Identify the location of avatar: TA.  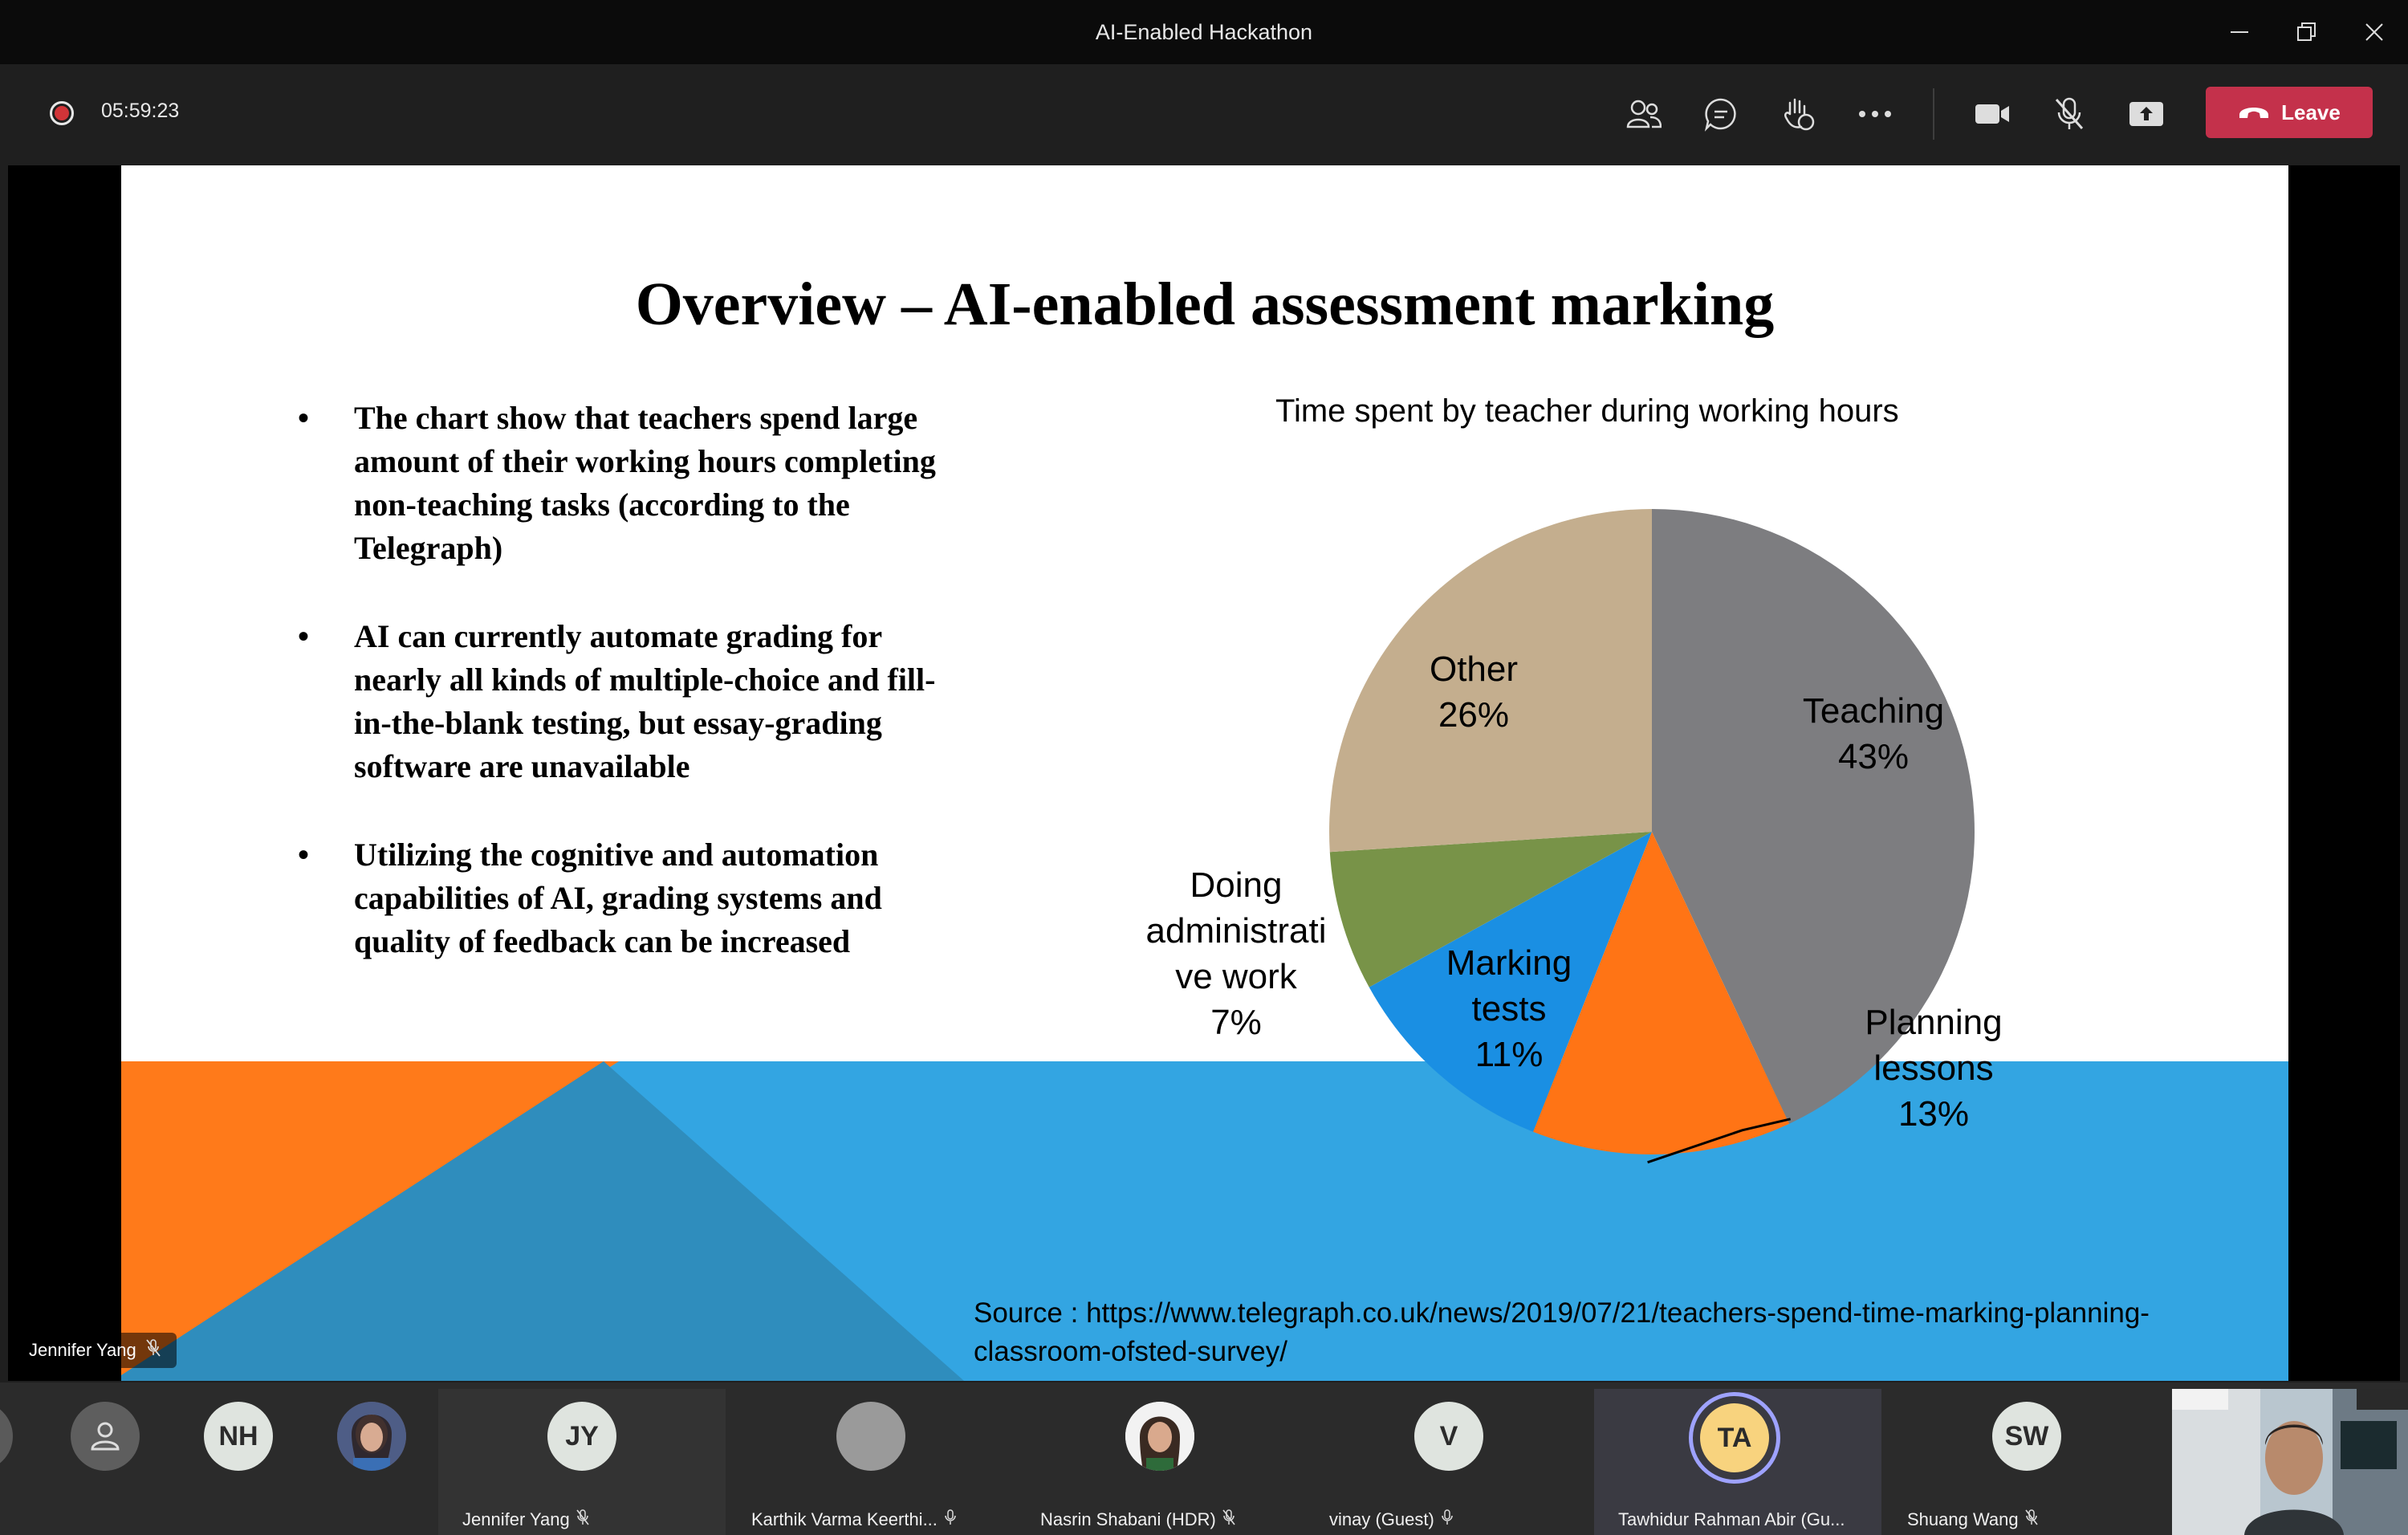
(1734, 1437).